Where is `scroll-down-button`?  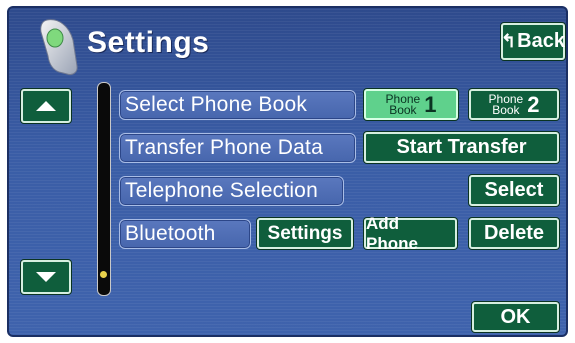
scroll-down-button is located at coordinates (46, 277).